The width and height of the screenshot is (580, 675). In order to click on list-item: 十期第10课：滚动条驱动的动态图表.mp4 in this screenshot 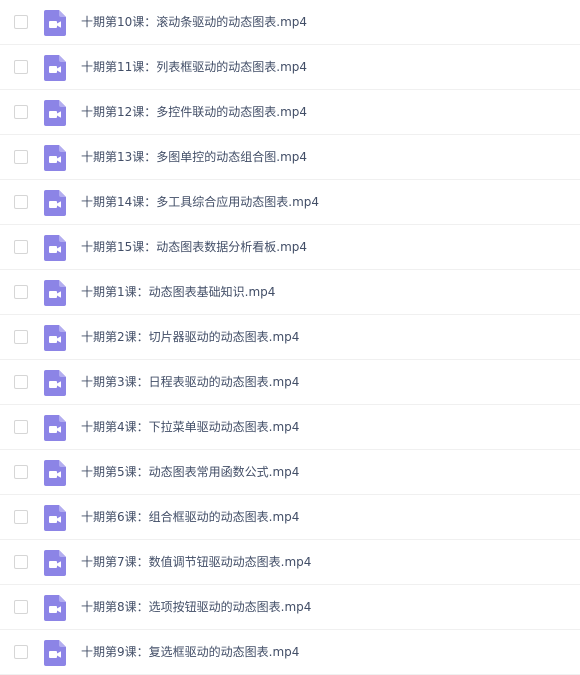, I will do `click(290, 22)`.